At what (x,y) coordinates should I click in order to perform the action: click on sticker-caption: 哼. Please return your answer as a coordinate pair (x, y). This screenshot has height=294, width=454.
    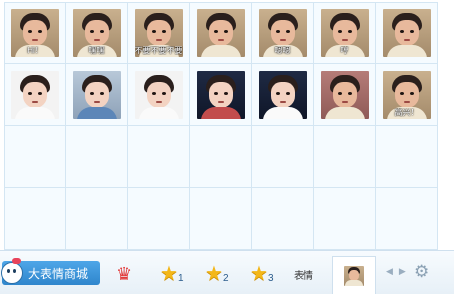
    Looking at the image, I should click on (344, 50).